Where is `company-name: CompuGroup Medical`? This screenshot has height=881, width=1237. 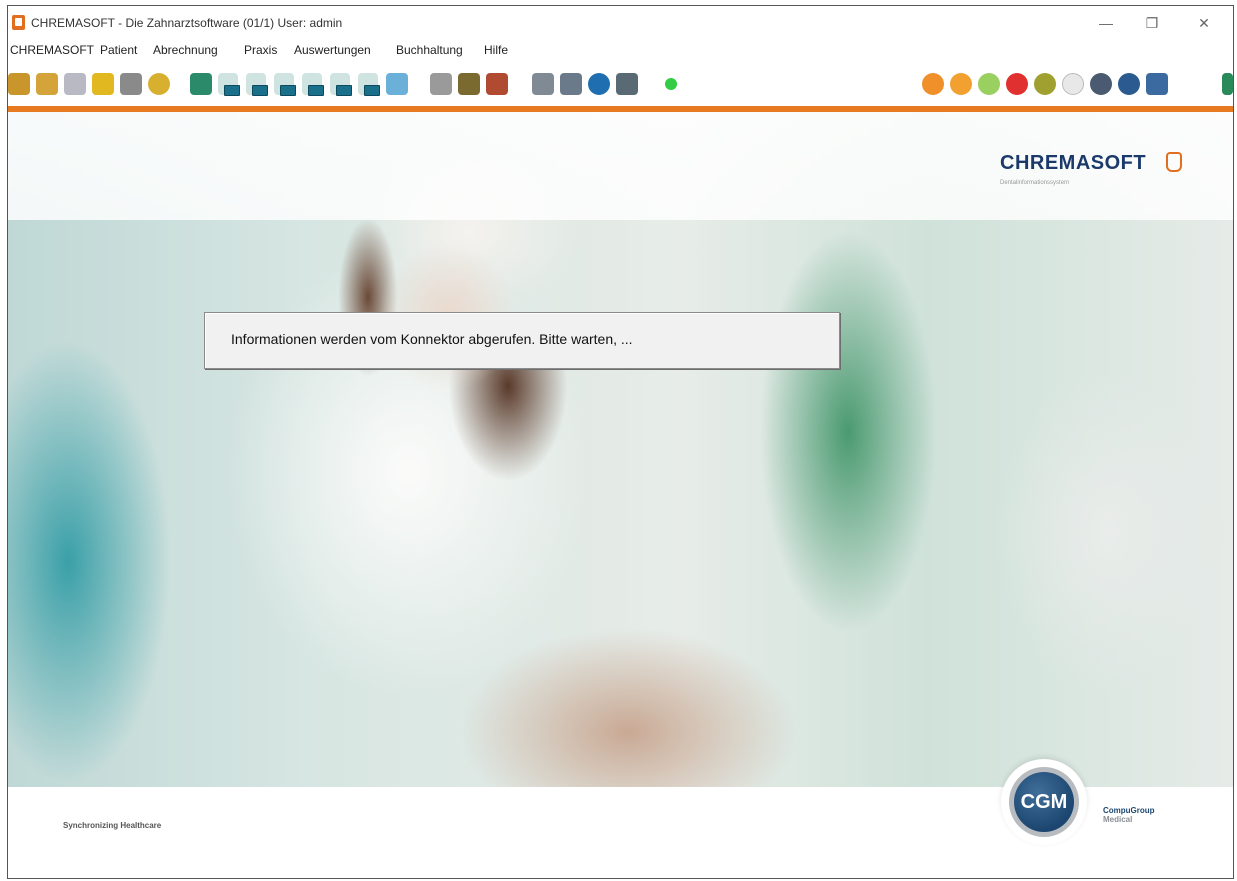
company-name: CompuGroup Medical is located at coordinates (1129, 815).